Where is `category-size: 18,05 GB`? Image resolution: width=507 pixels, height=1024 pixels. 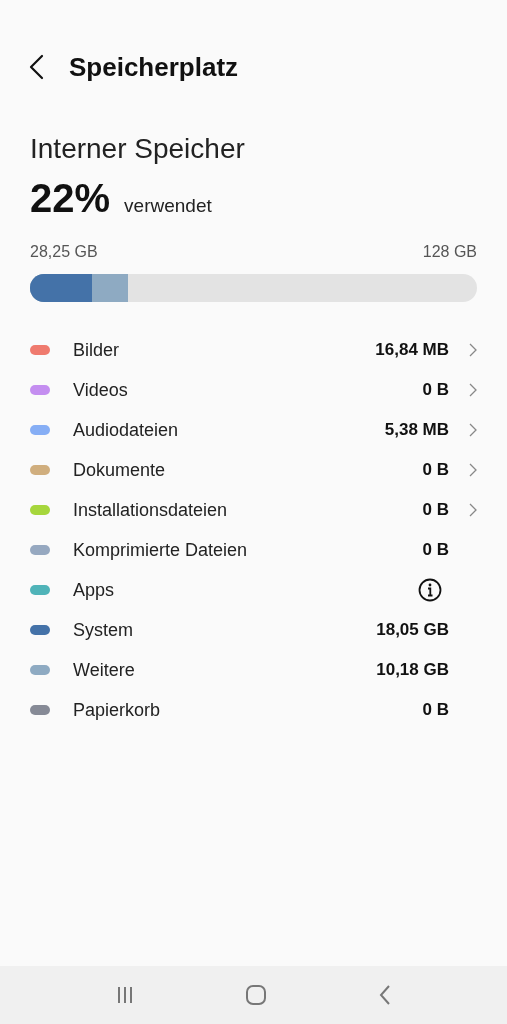
category-size: 18,05 GB is located at coordinates (412, 630).